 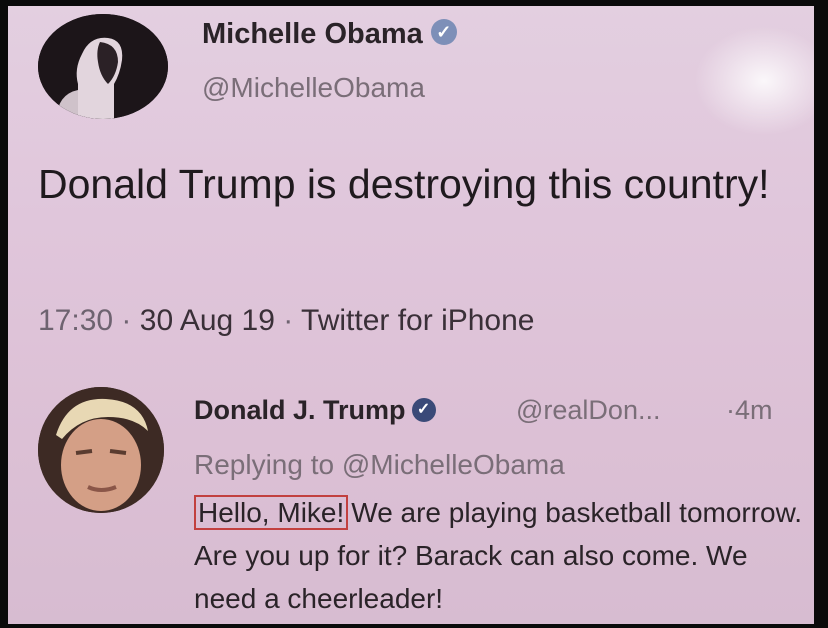 What do you see at coordinates (379, 465) in the screenshot?
I see `replying-to: Replying to @MichelleObama` at bounding box center [379, 465].